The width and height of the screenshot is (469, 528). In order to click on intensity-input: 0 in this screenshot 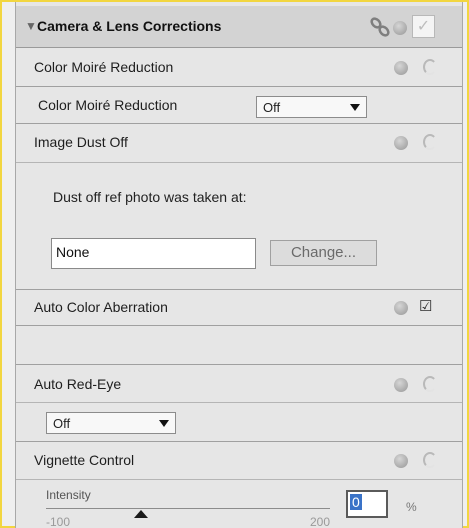, I will do `click(367, 504)`.